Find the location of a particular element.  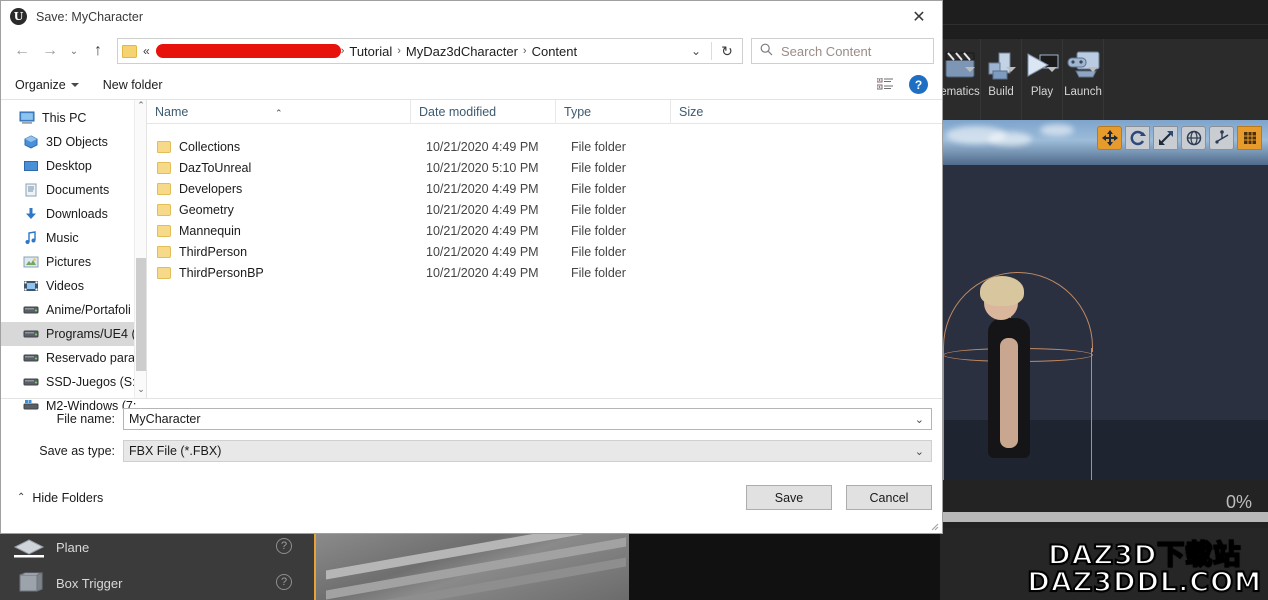

breadcrumb-content: Content is located at coordinates (555, 51).